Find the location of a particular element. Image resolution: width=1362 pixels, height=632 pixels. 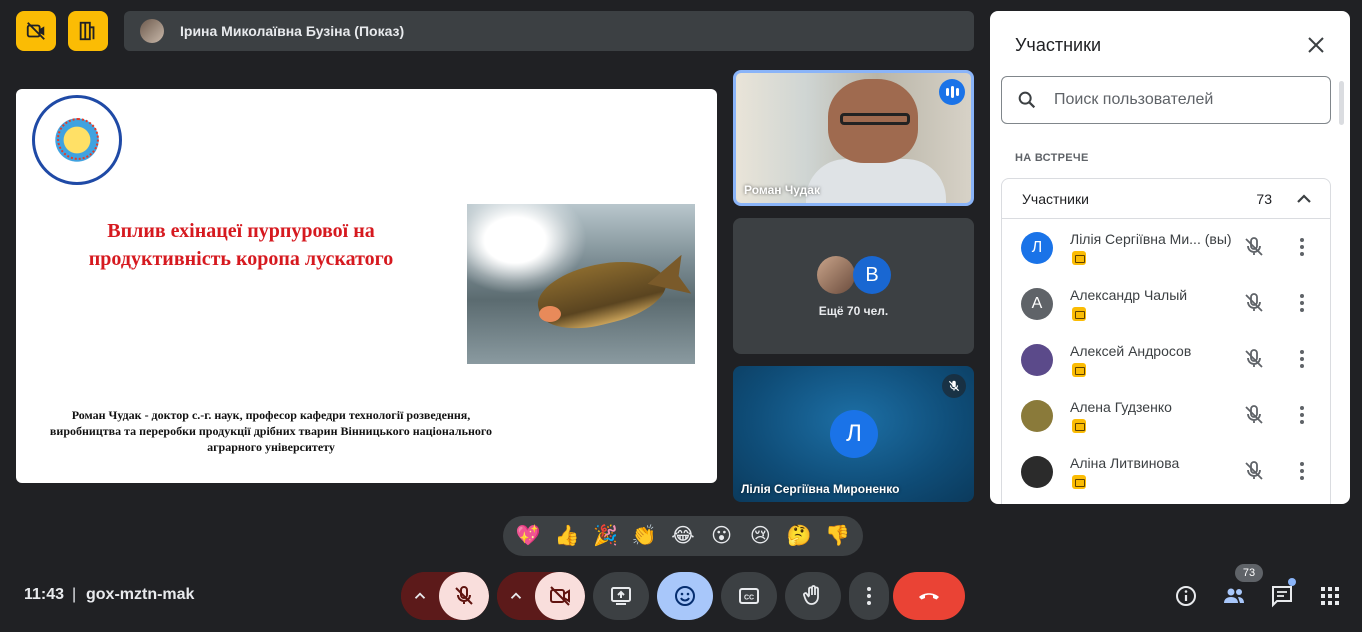

reaction-button: 😮 is located at coordinates (722, 536).